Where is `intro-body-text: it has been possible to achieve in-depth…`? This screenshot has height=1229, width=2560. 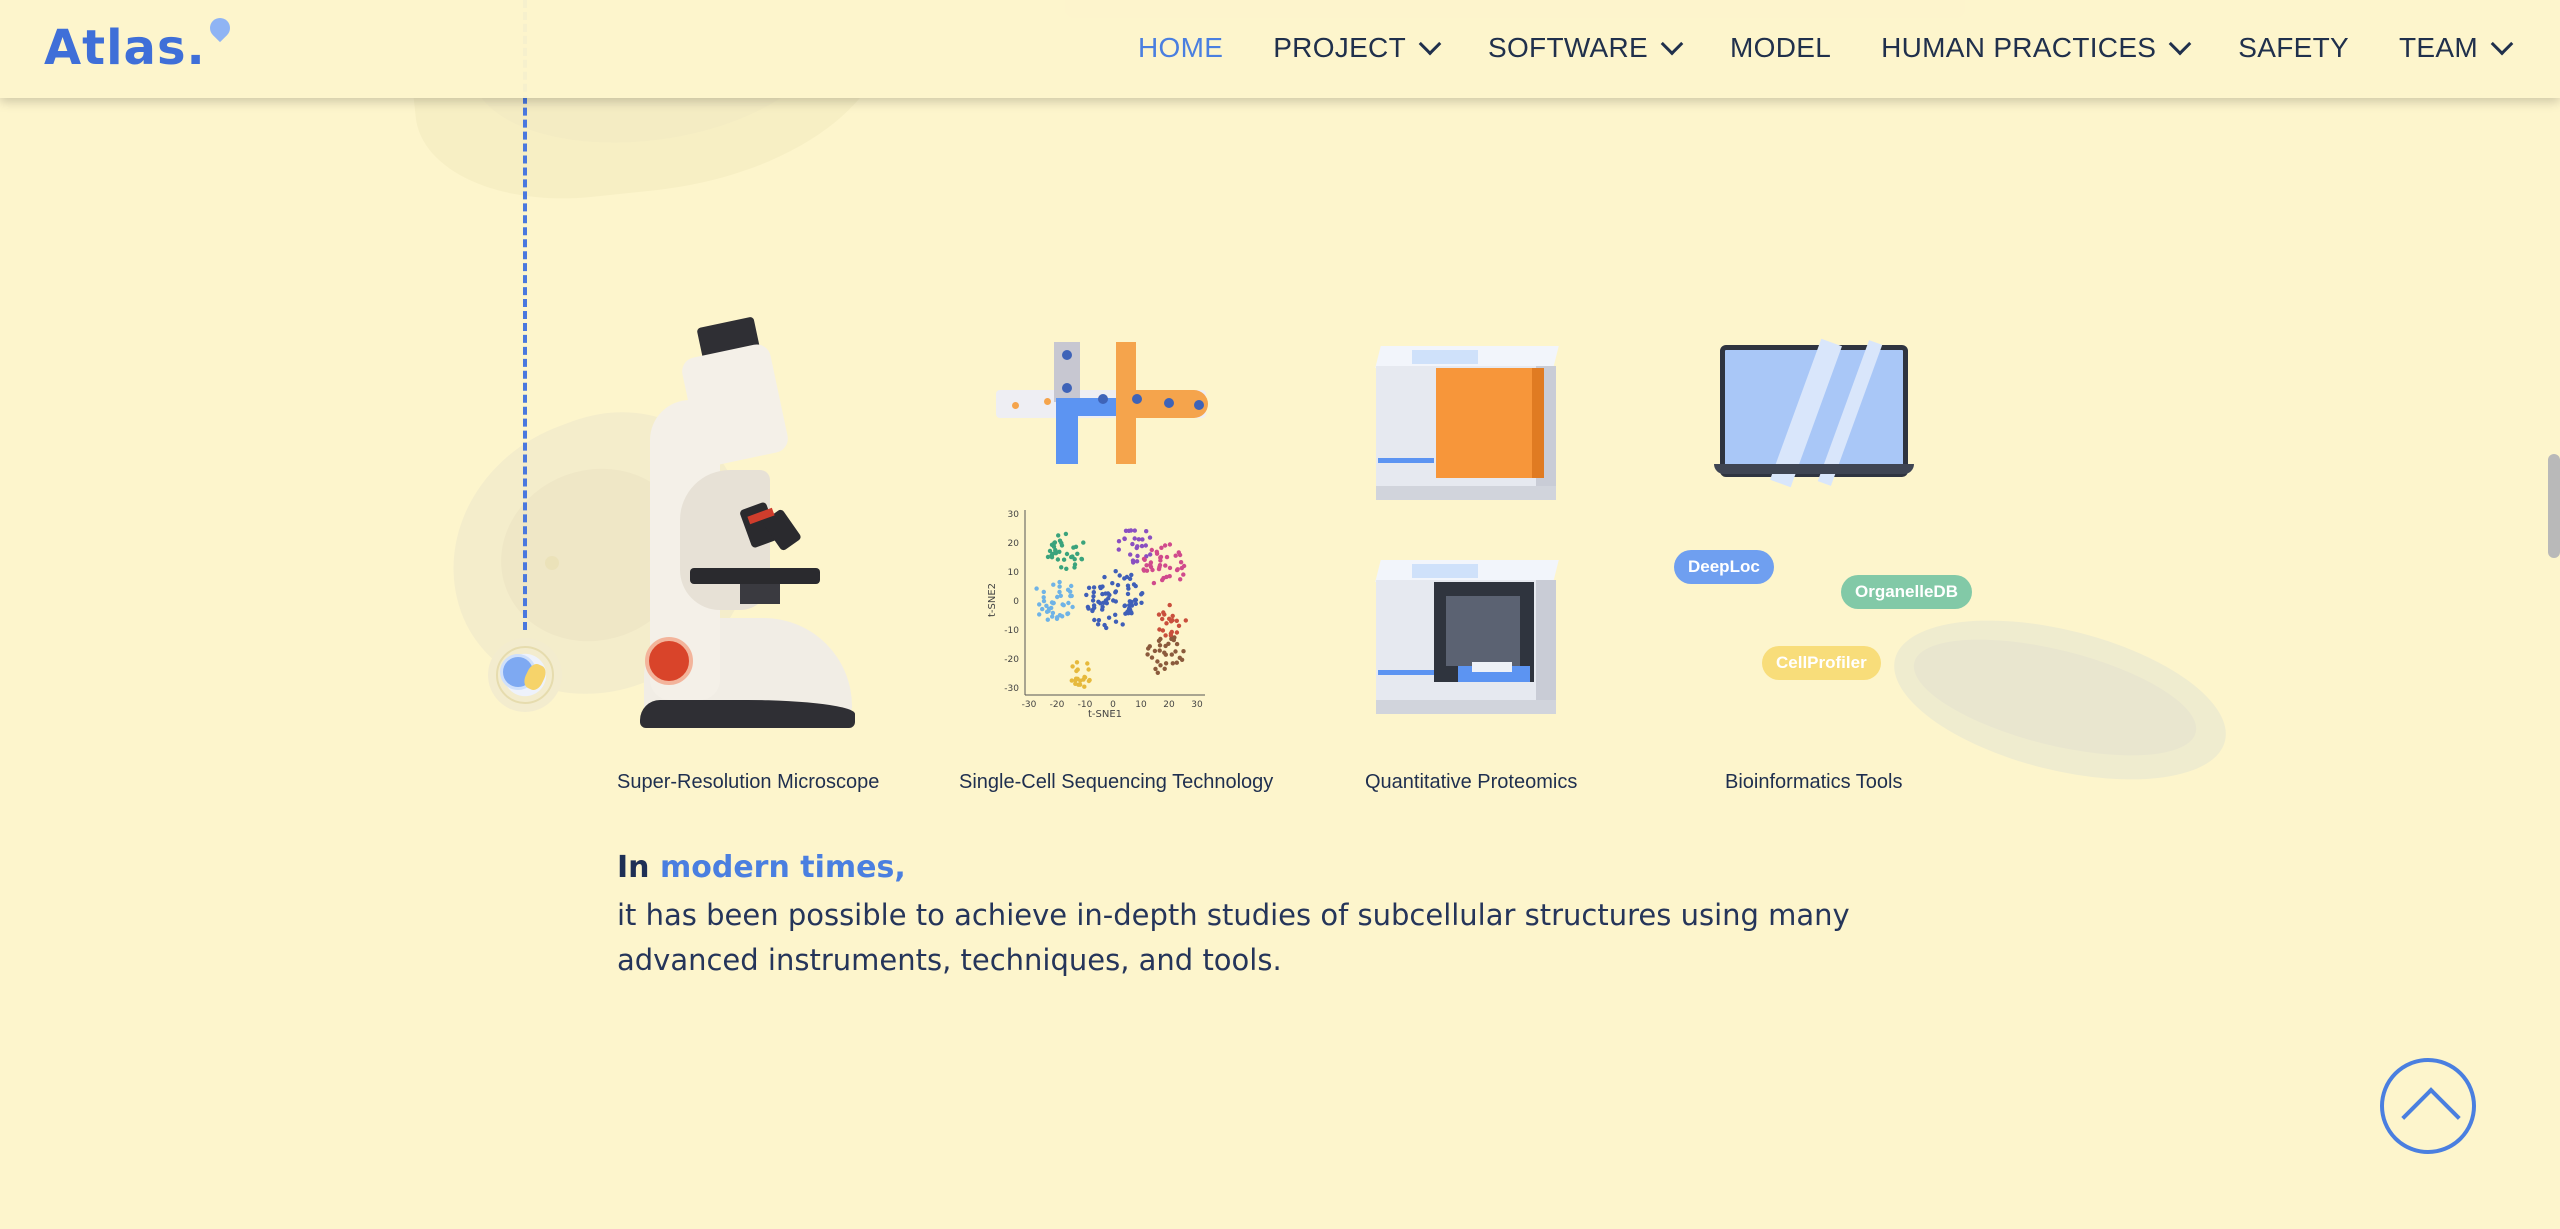 intro-body-text: it has been possible to achieve in-depth… is located at coordinates (1233, 937).